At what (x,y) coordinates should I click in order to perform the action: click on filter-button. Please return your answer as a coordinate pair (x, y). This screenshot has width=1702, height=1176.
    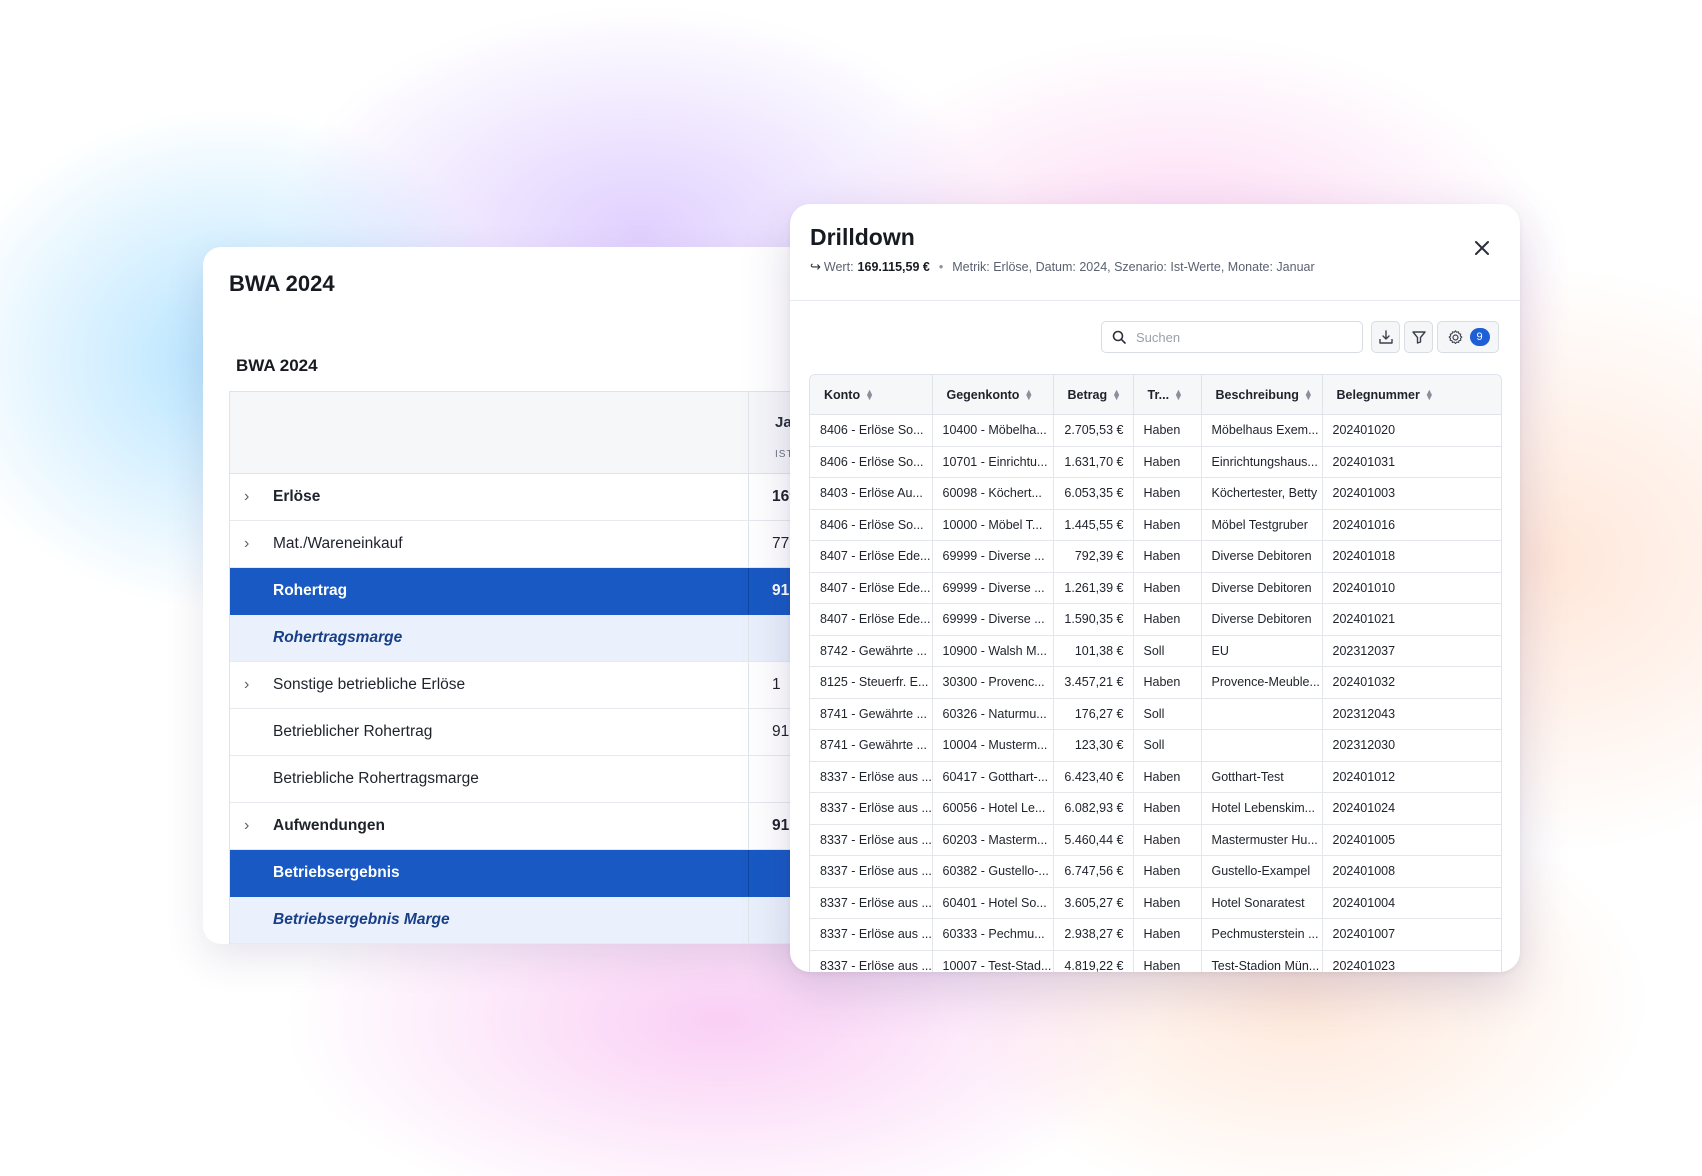
    Looking at the image, I should click on (1418, 337).